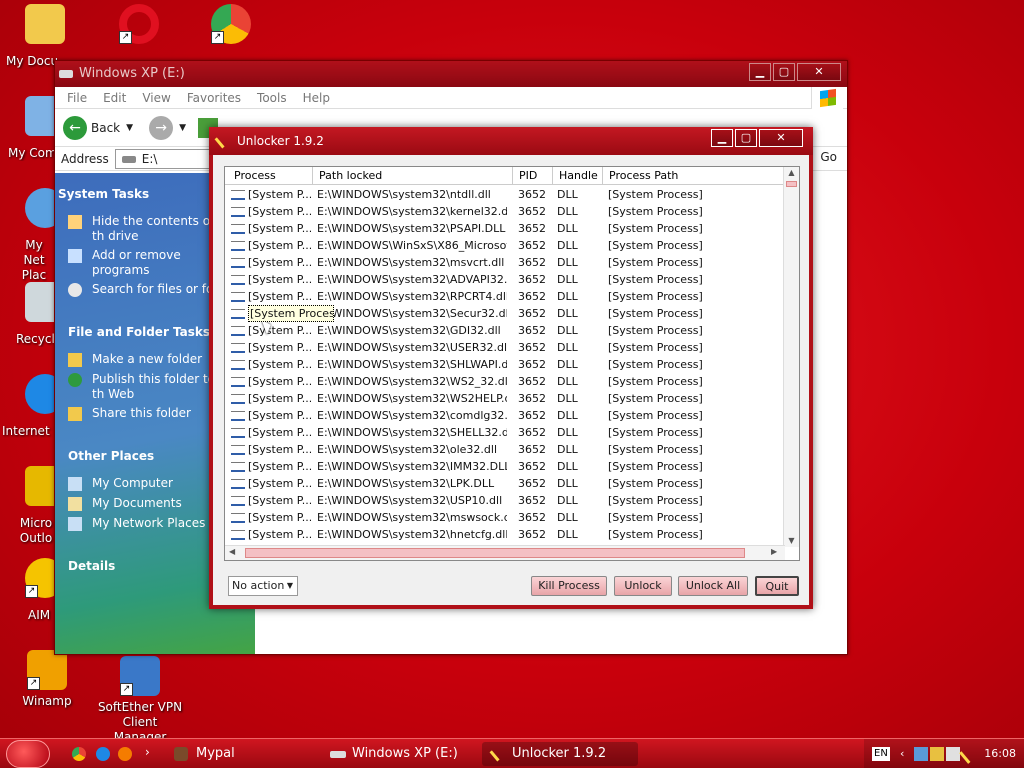 The image size is (1024, 768). I want to click on tray-volume-icon, so click(953, 754).